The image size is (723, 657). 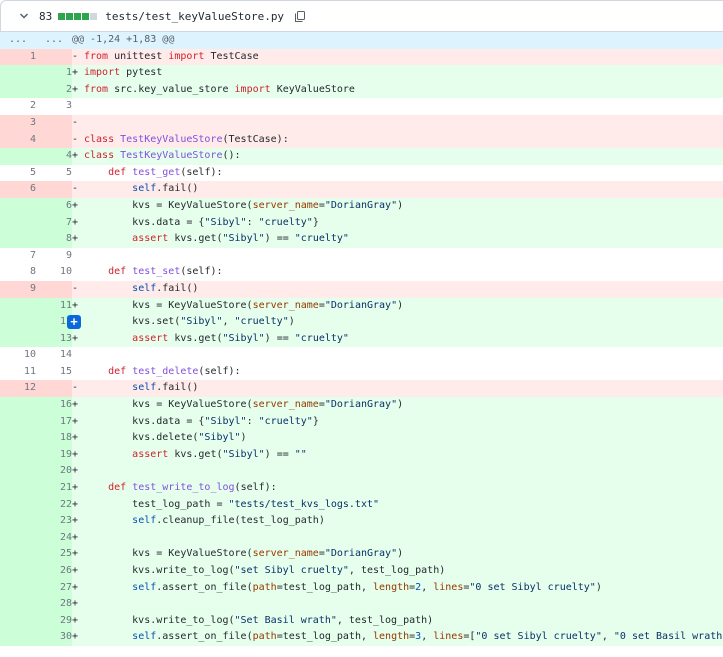 What do you see at coordinates (361, 604) in the screenshot?
I see `diff-line-add: 28 +` at bounding box center [361, 604].